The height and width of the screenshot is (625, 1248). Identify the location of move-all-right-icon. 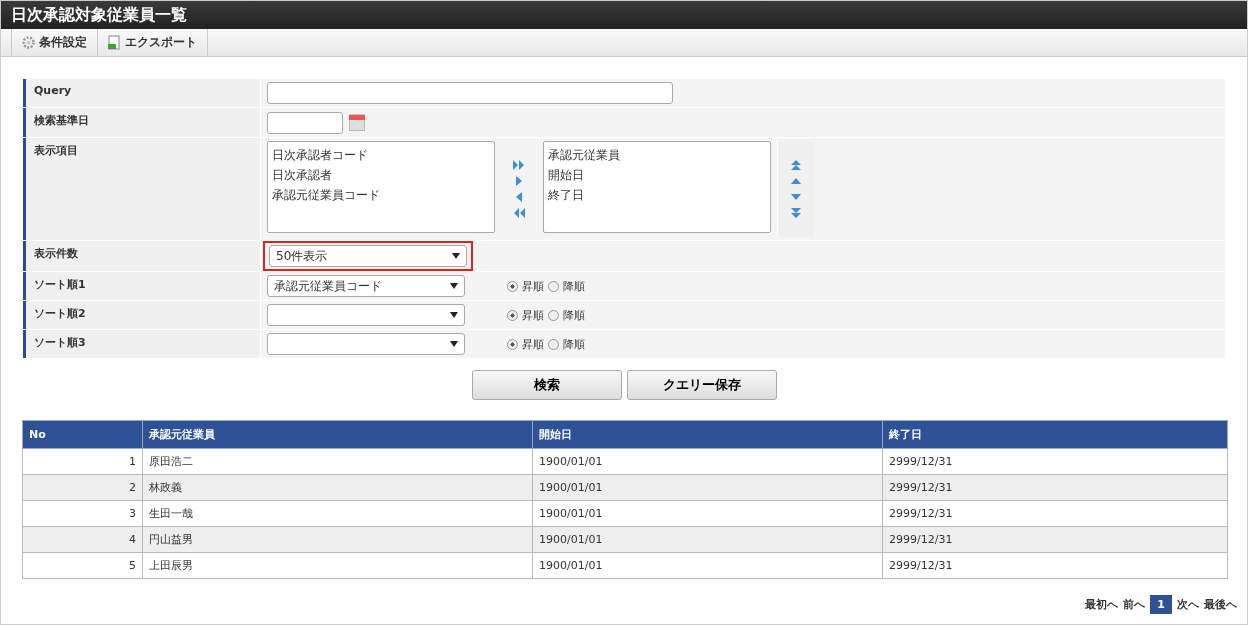
(519, 165).